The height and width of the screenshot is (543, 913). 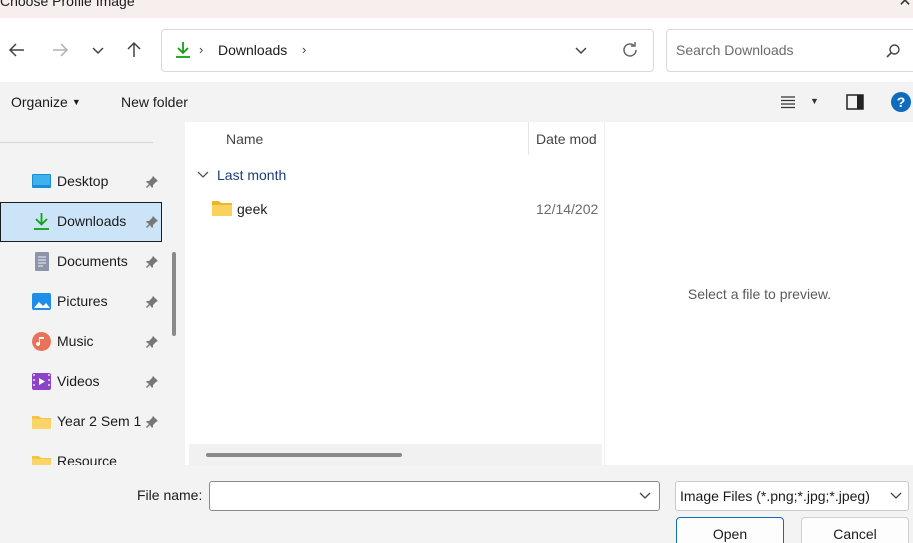 What do you see at coordinates (567, 209) in the screenshot?
I see `file-date: 12/14/202` at bounding box center [567, 209].